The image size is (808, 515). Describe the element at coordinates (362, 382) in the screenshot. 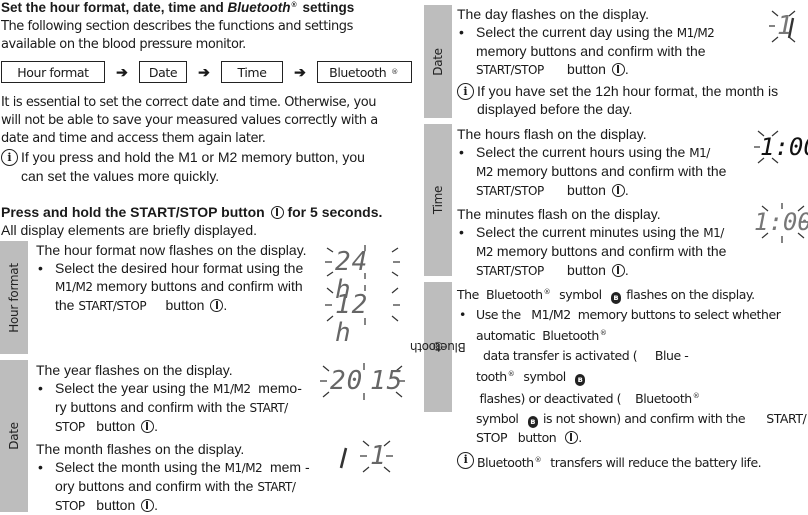

I see `lcd-year: 20 15` at that location.